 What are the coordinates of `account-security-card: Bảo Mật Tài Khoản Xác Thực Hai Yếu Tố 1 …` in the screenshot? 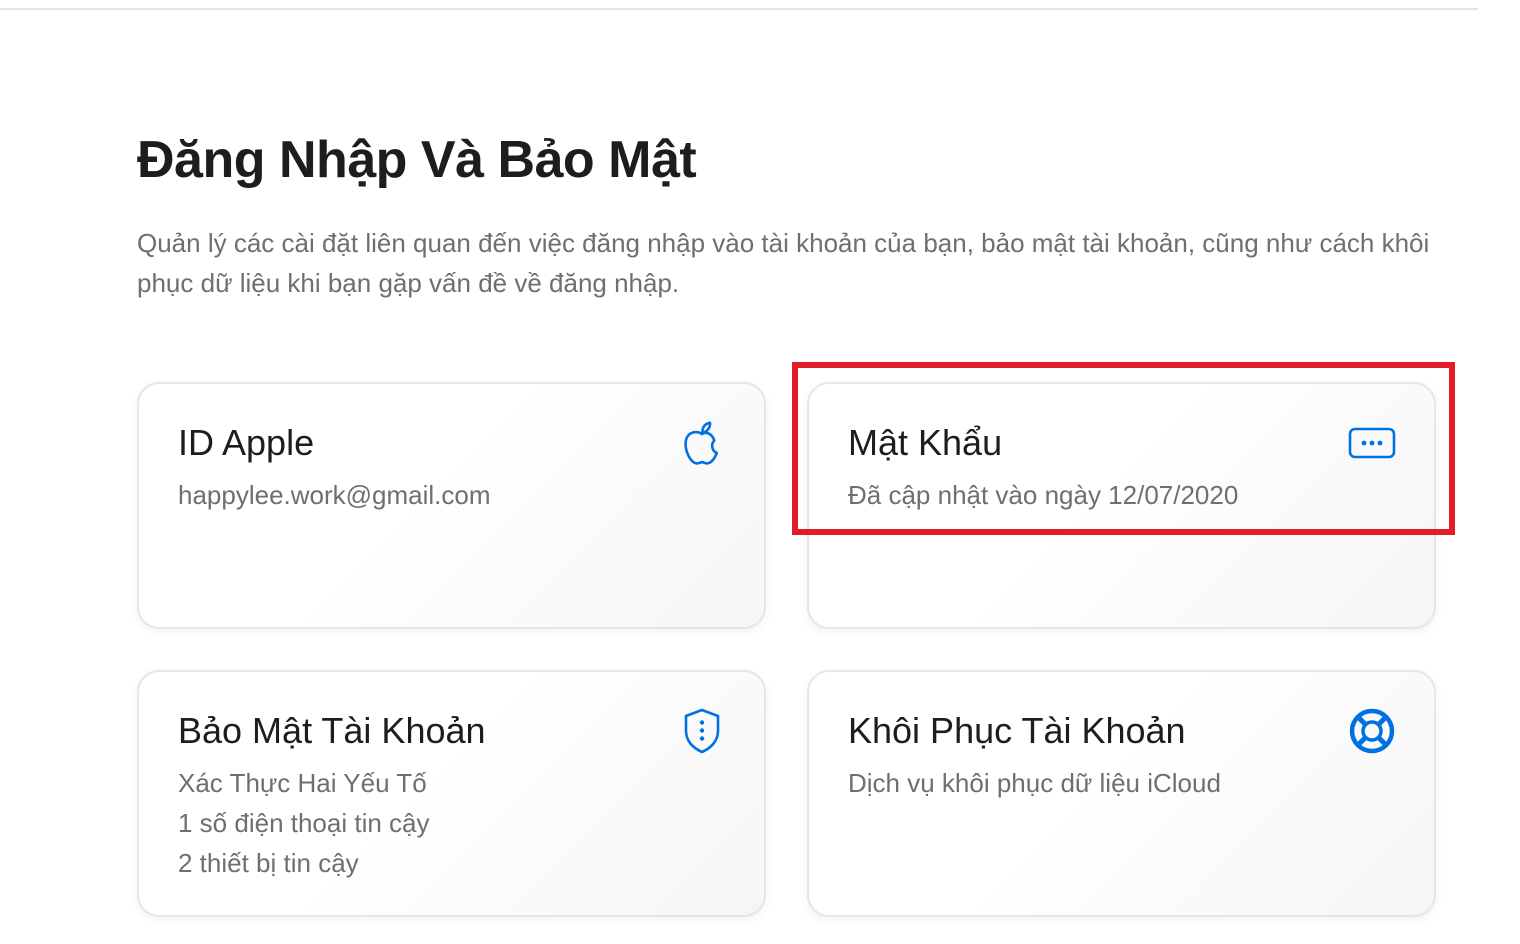 It's located at (451, 793).